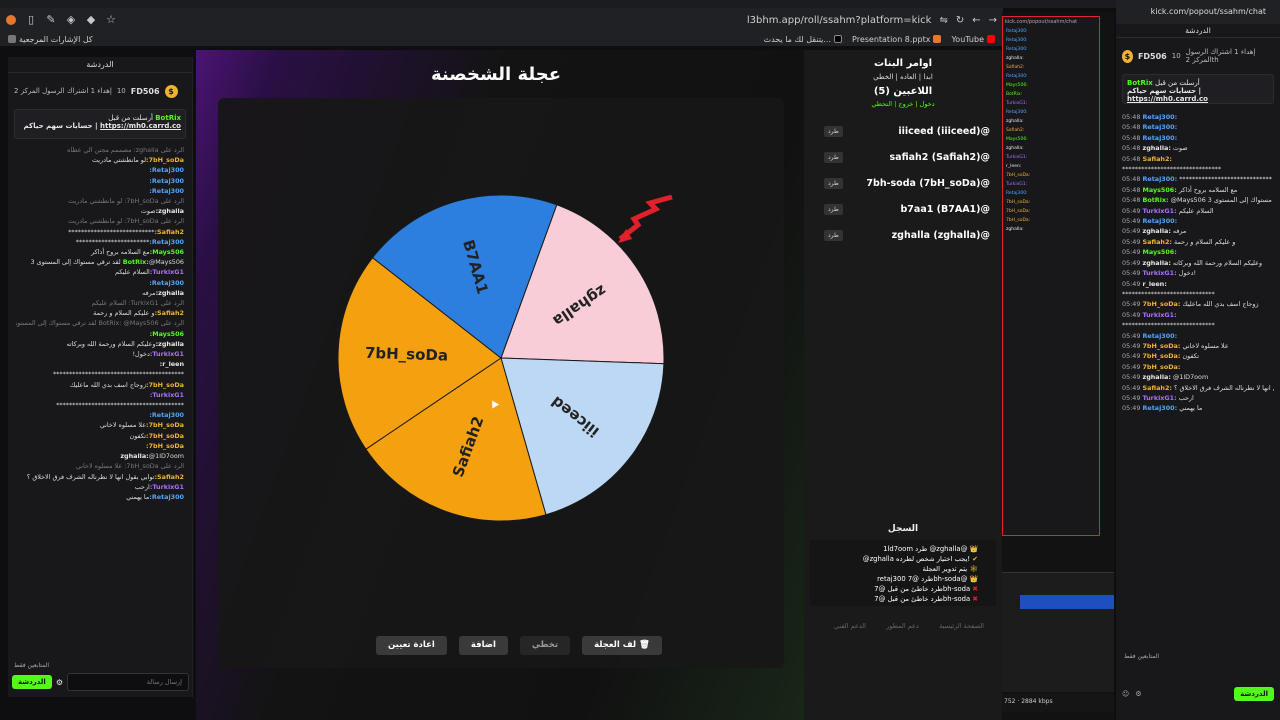 Image resolution: width=1280 pixels, height=720 pixels. I want to click on bookmark-all: كل الإشارات المرجعية, so click(50, 39).